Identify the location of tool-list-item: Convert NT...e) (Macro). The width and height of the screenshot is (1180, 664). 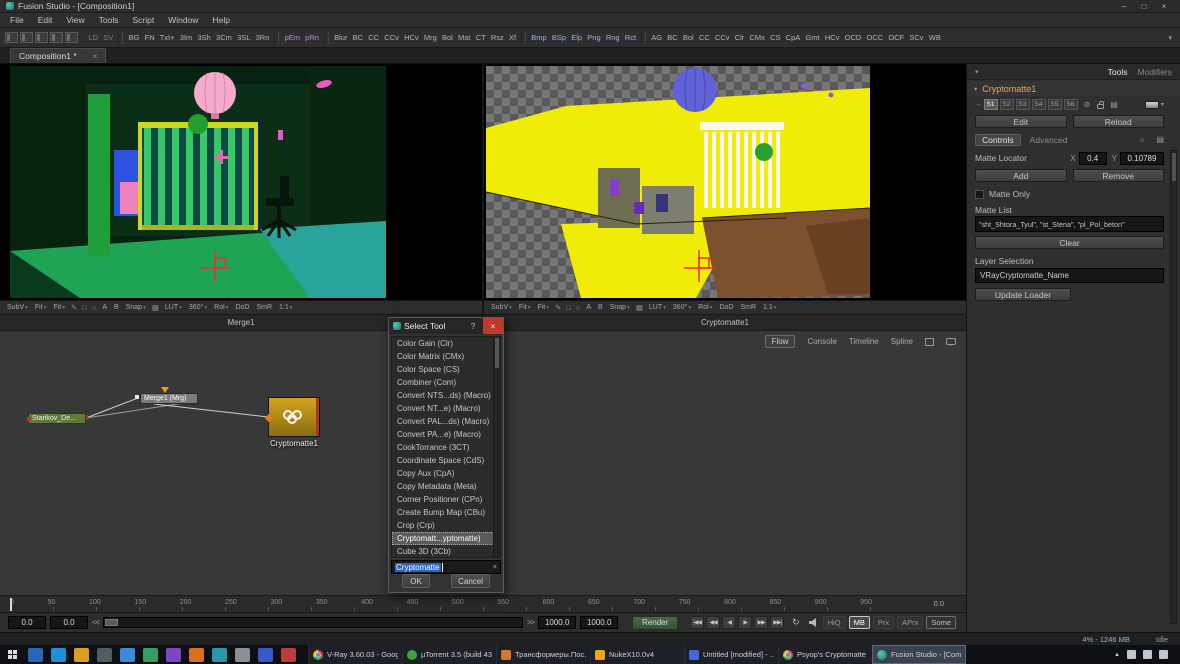
(446, 408).